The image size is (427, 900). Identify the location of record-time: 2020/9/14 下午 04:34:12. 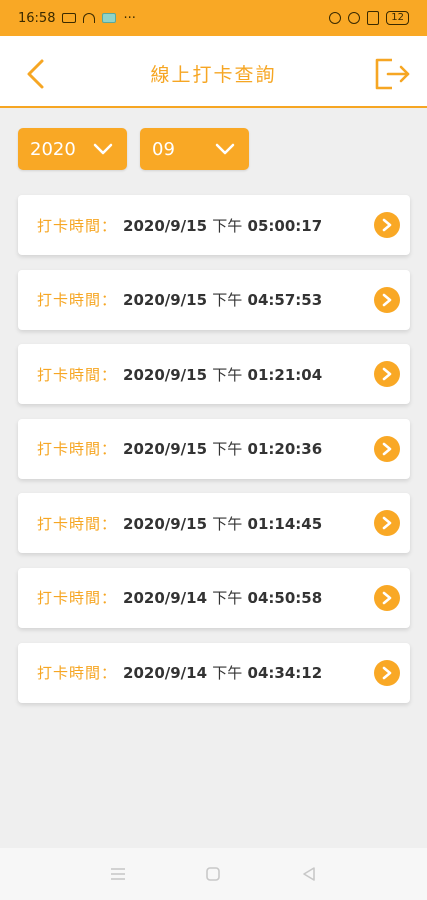
(222, 672).